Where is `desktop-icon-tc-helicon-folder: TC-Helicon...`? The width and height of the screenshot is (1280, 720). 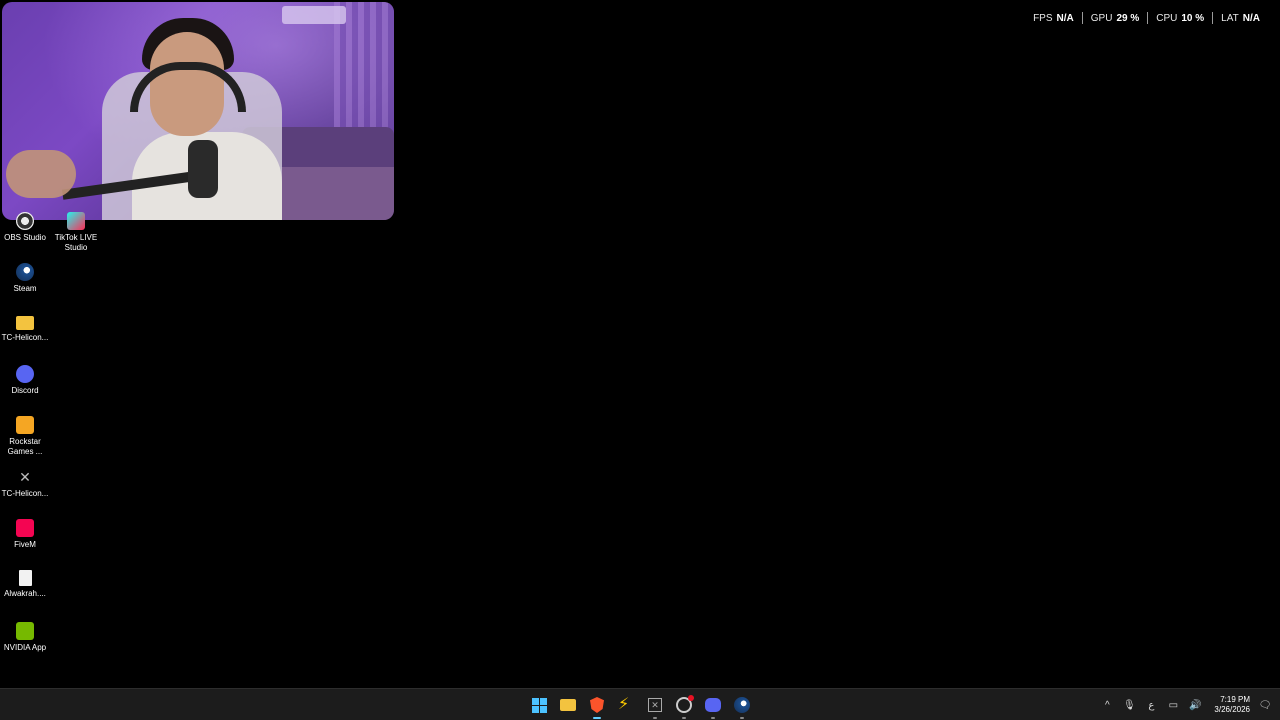
desktop-icon-tc-helicon-folder: TC-Helicon... is located at coordinates (25, 328).